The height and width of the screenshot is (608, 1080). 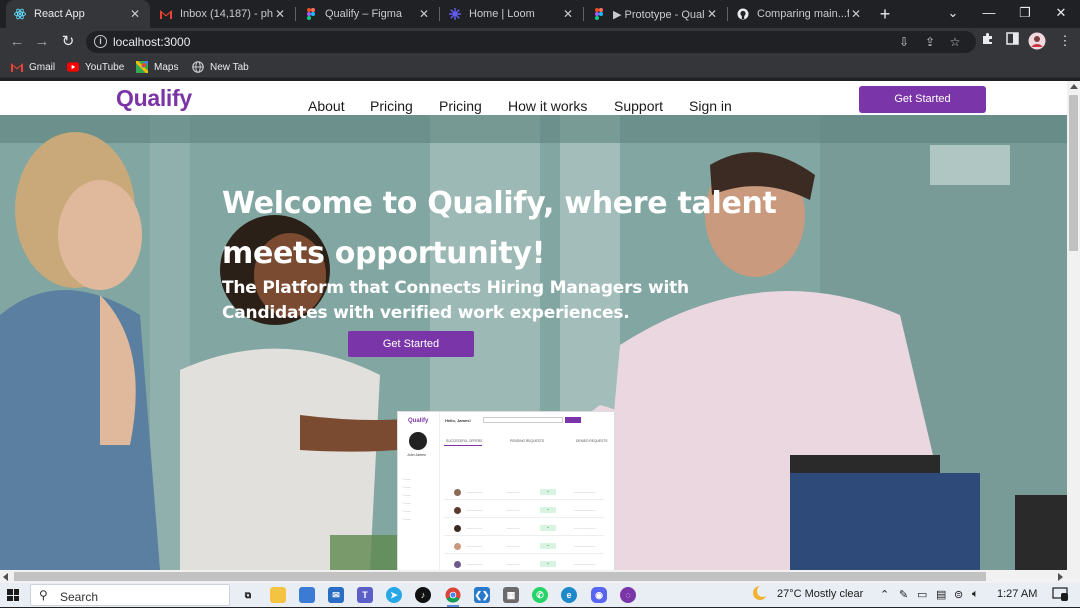 I want to click on telegram-icon: ➤, so click(x=394, y=595).